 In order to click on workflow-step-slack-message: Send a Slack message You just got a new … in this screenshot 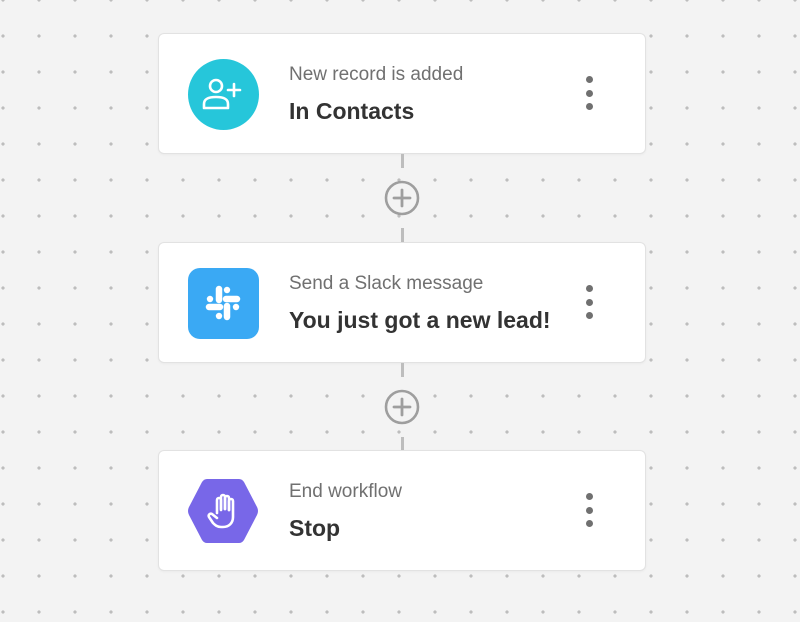, I will do `click(402, 302)`.